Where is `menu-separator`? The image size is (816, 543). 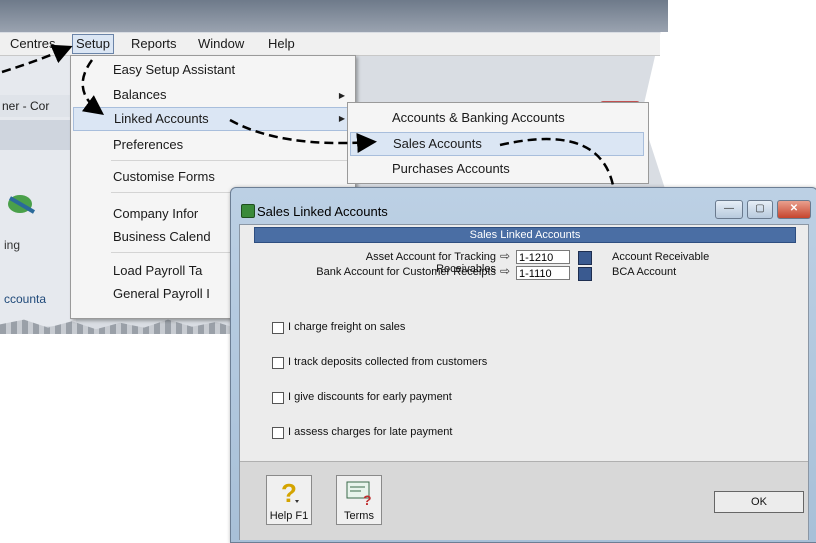 menu-separator is located at coordinates (231, 160).